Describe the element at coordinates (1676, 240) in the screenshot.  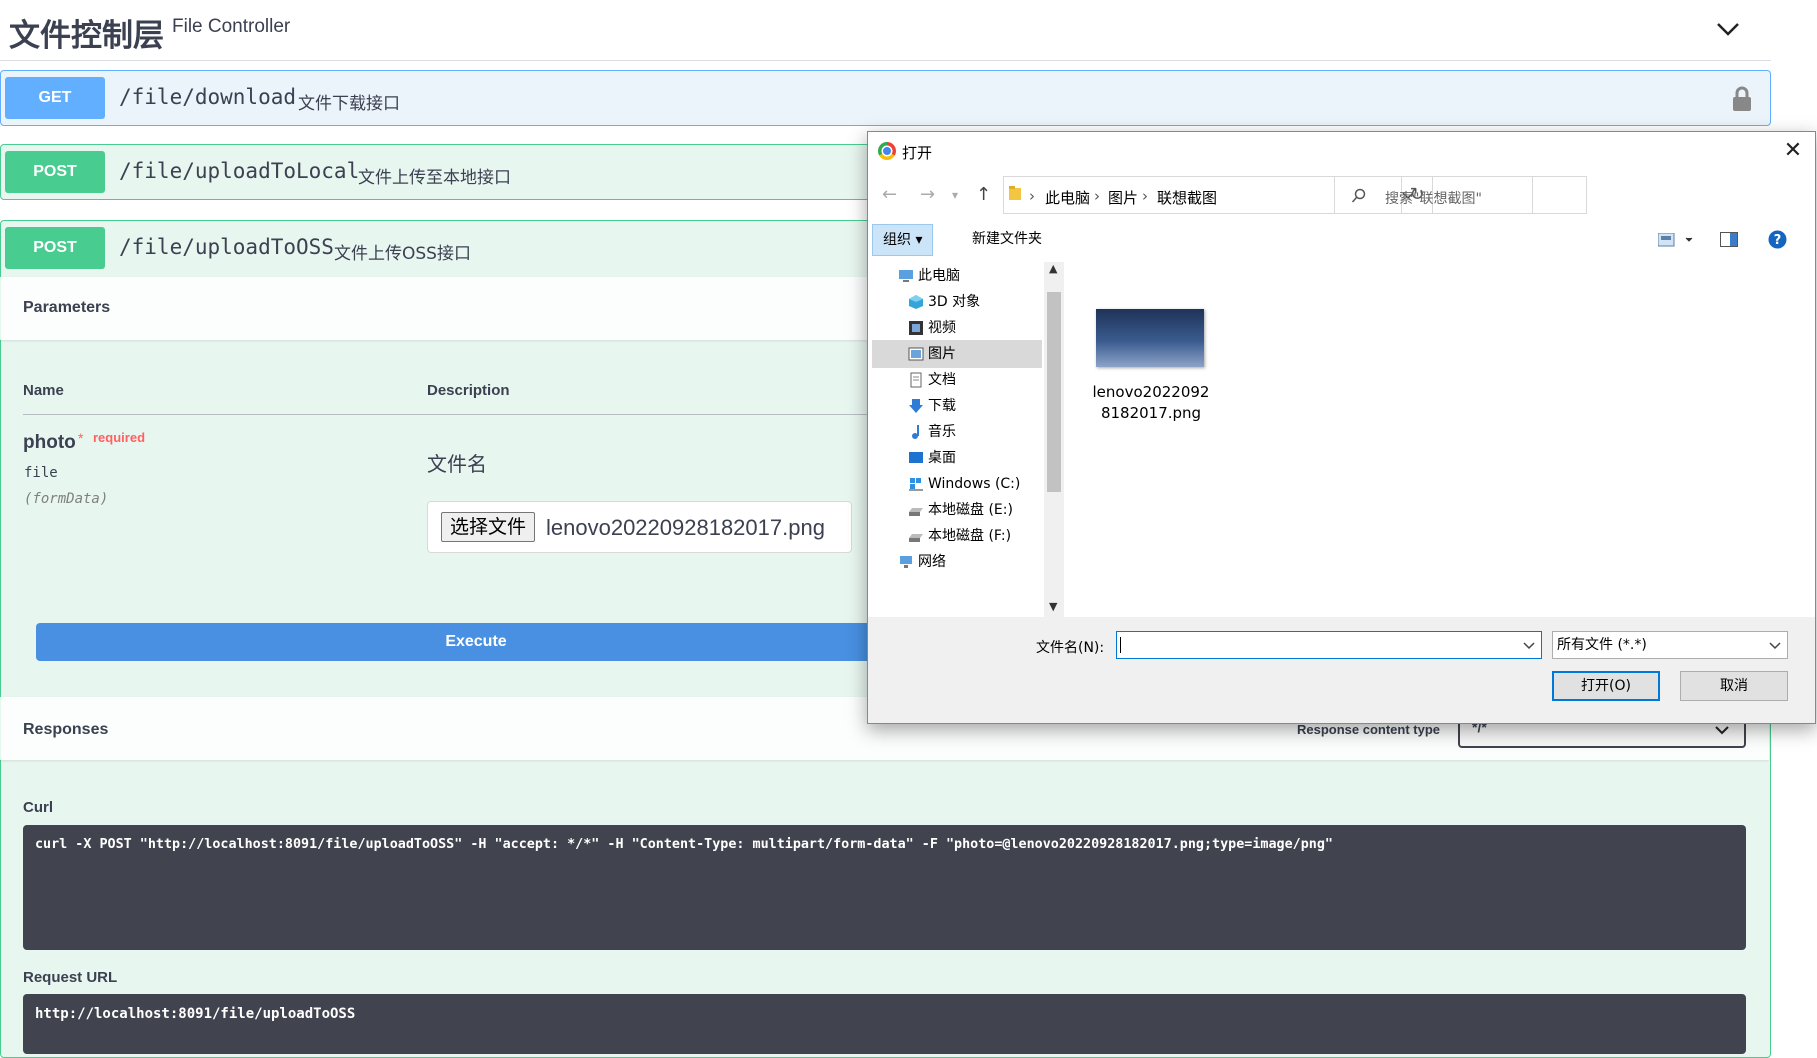
I see `view-options-icon` at that location.